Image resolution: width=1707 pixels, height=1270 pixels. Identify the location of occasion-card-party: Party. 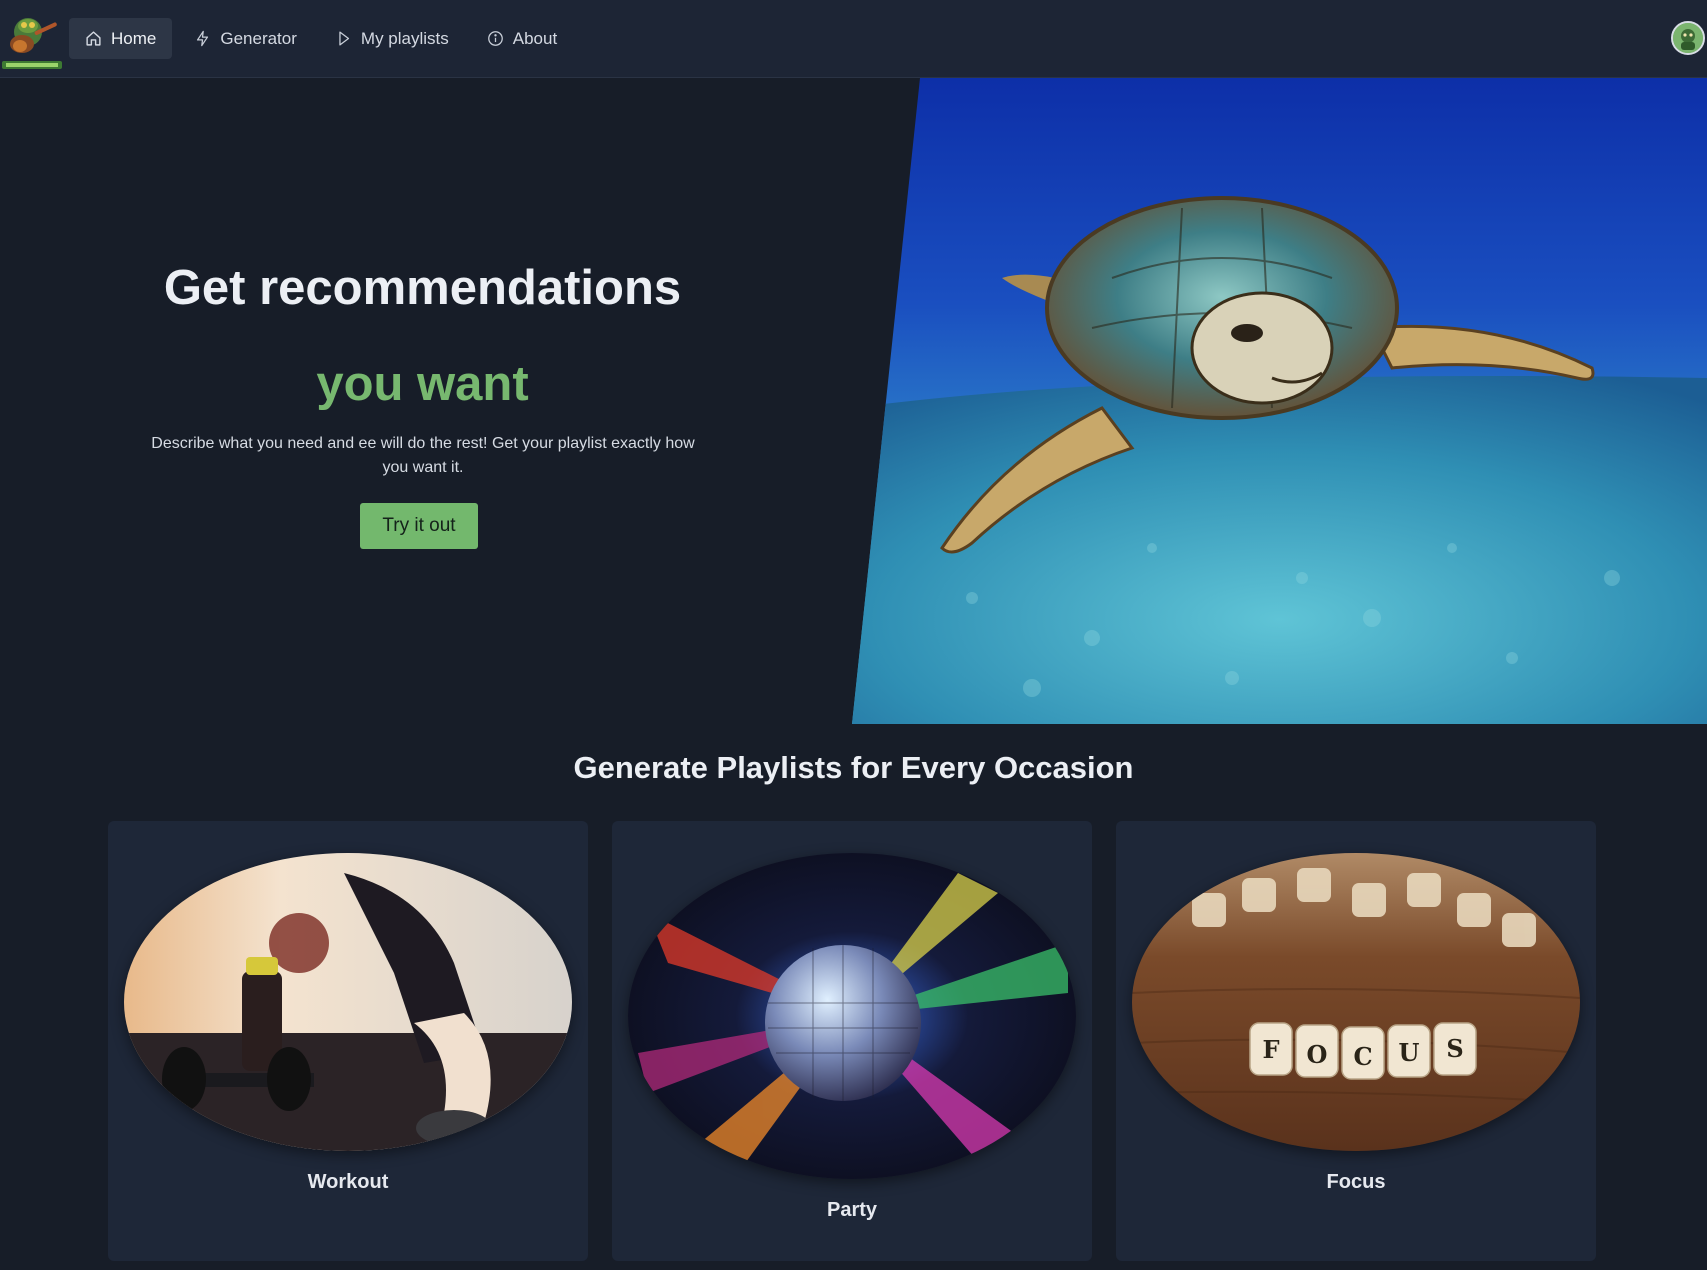
(852, 1041).